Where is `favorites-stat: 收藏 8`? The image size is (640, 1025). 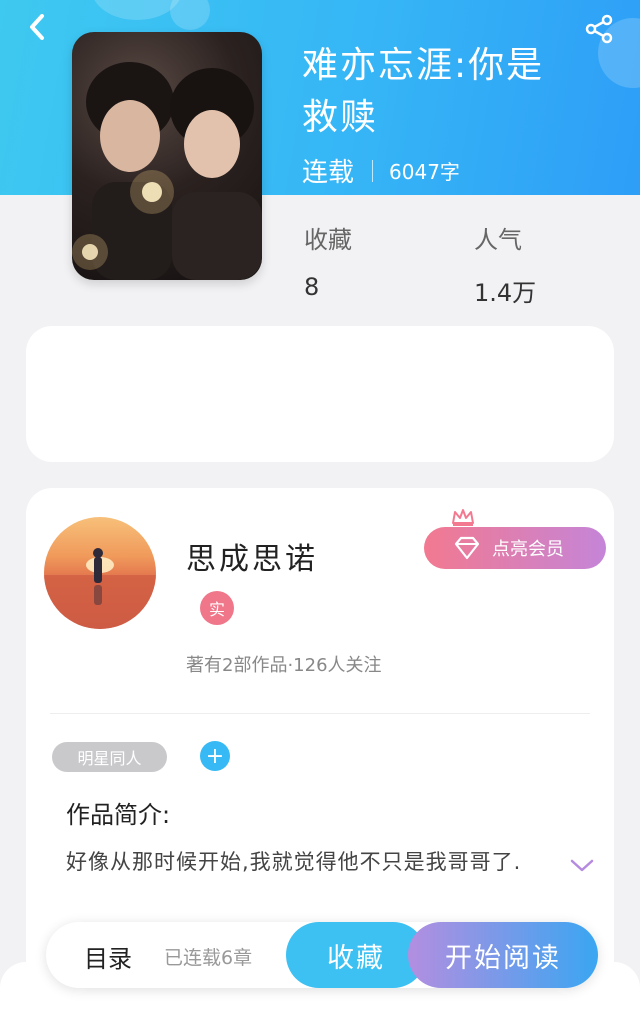 favorites-stat: 收藏 8 is located at coordinates (328, 260).